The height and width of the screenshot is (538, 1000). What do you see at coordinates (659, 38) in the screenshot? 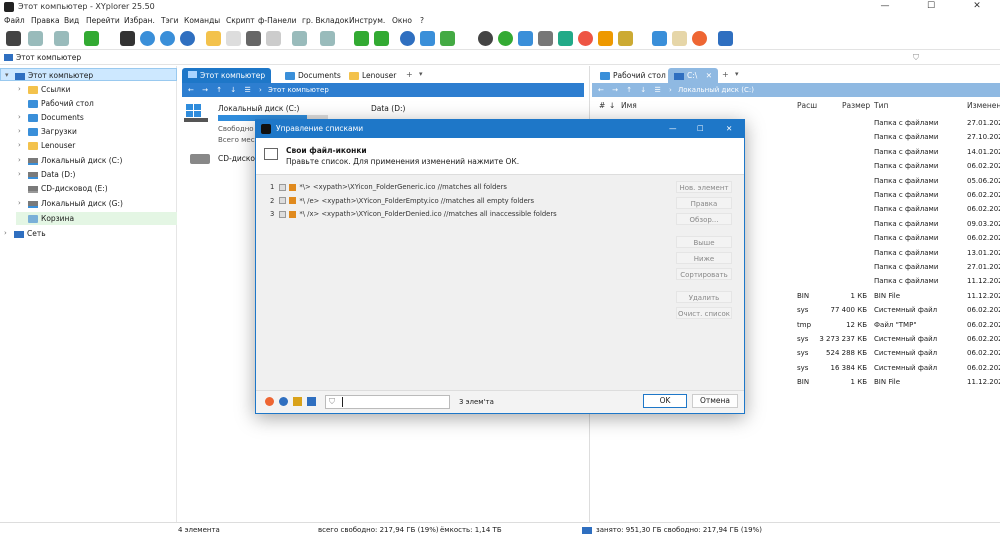
I see `dual-pane-icon` at bounding box center [659, 38].